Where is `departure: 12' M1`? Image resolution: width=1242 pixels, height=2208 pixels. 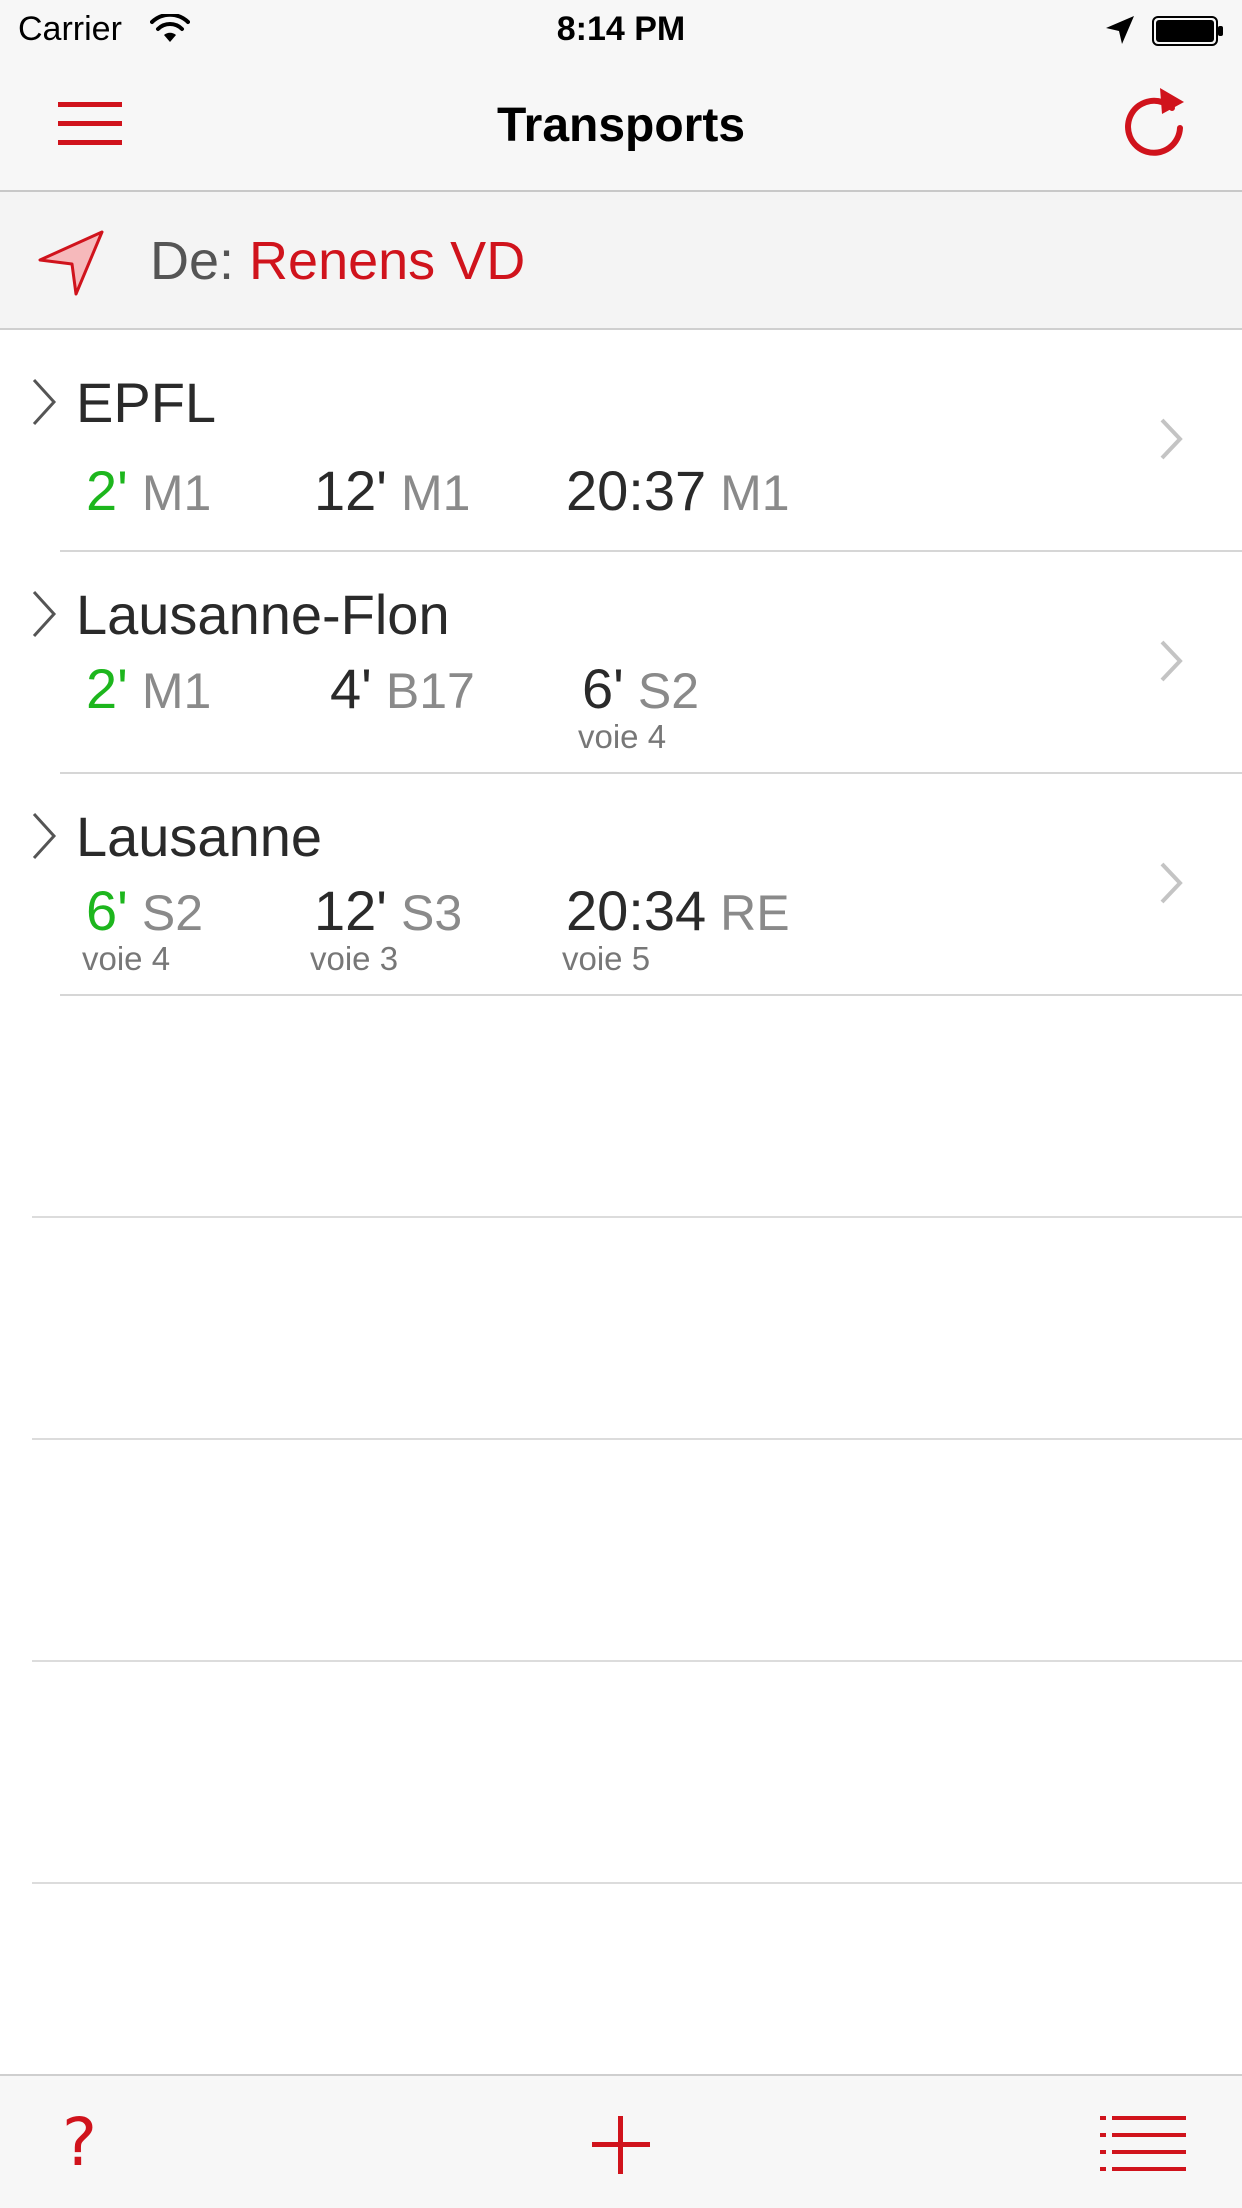 departure: 12' M1 is located at coordinates (392, 490).